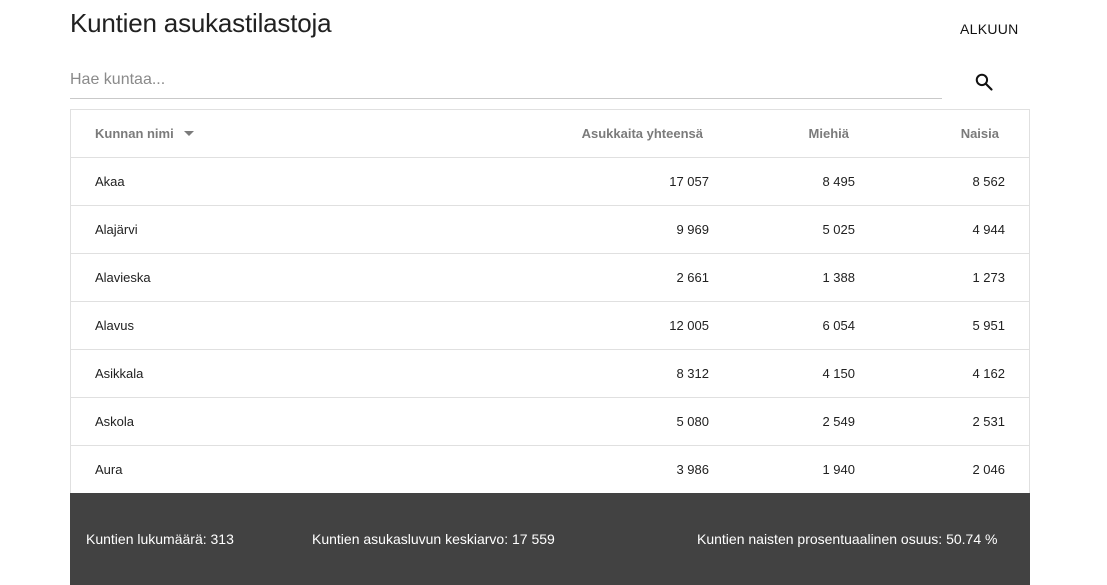  What do you see at coordinates (980, 133) in the screenshot?
I see `column-header-women: Naisia` at bounding box center [980, 133].